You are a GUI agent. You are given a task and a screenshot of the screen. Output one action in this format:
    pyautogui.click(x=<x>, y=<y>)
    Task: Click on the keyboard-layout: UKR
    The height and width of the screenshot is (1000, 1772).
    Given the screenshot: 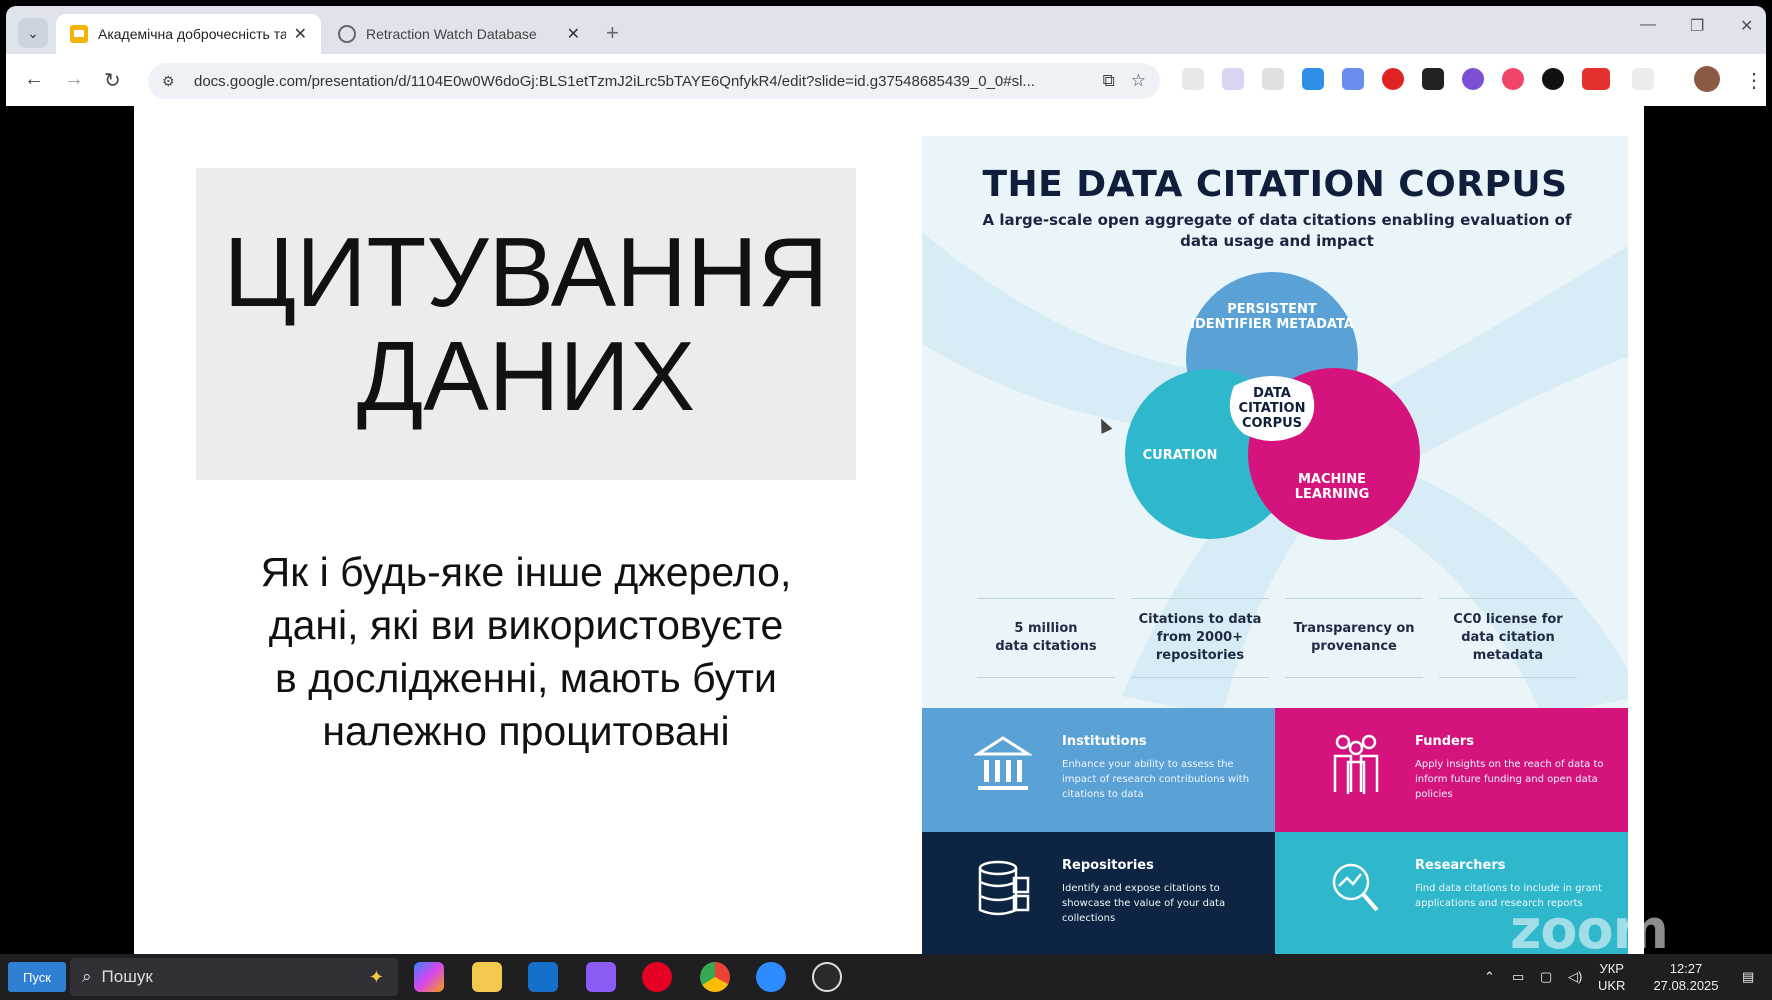 What is the action you would take?
    pyautogui.click(x=1612, y=985)
    